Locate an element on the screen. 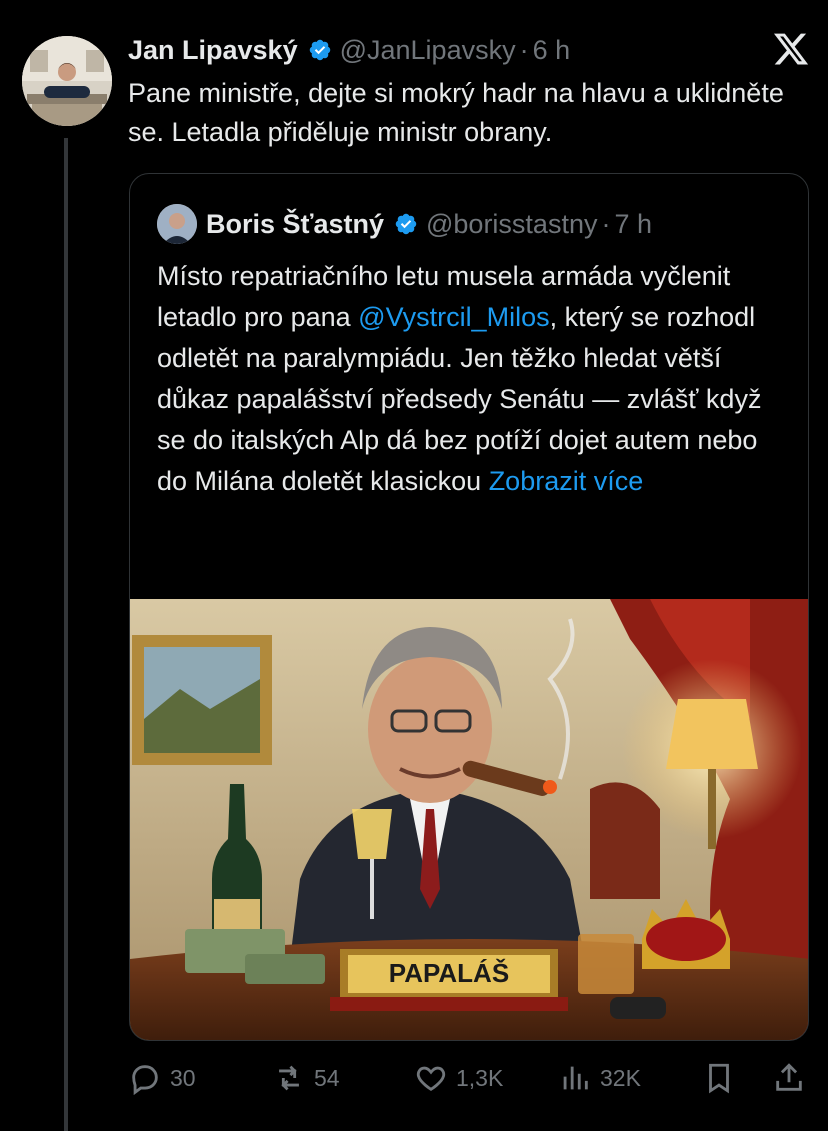 The height and width of the screenshot is (1131, 828). tweet-actions: 30 54 1,3K 32K is located at coordinates (473, 1078).